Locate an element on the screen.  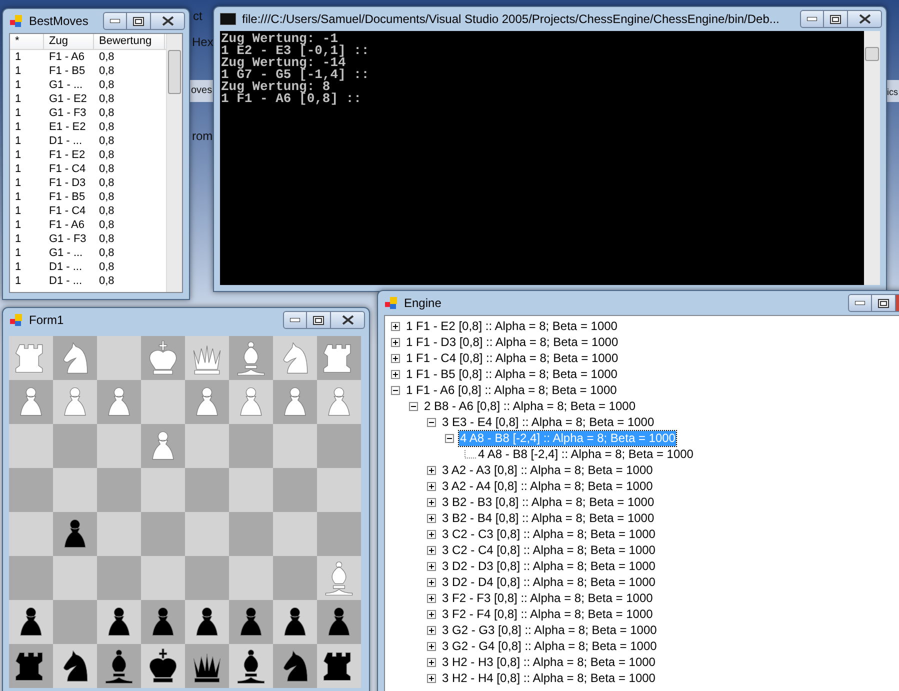
tree-item: 1 F1 - D3 [0,8] :: Alpha = 8; Beta = 1000 is located at coordinates (512, 342).